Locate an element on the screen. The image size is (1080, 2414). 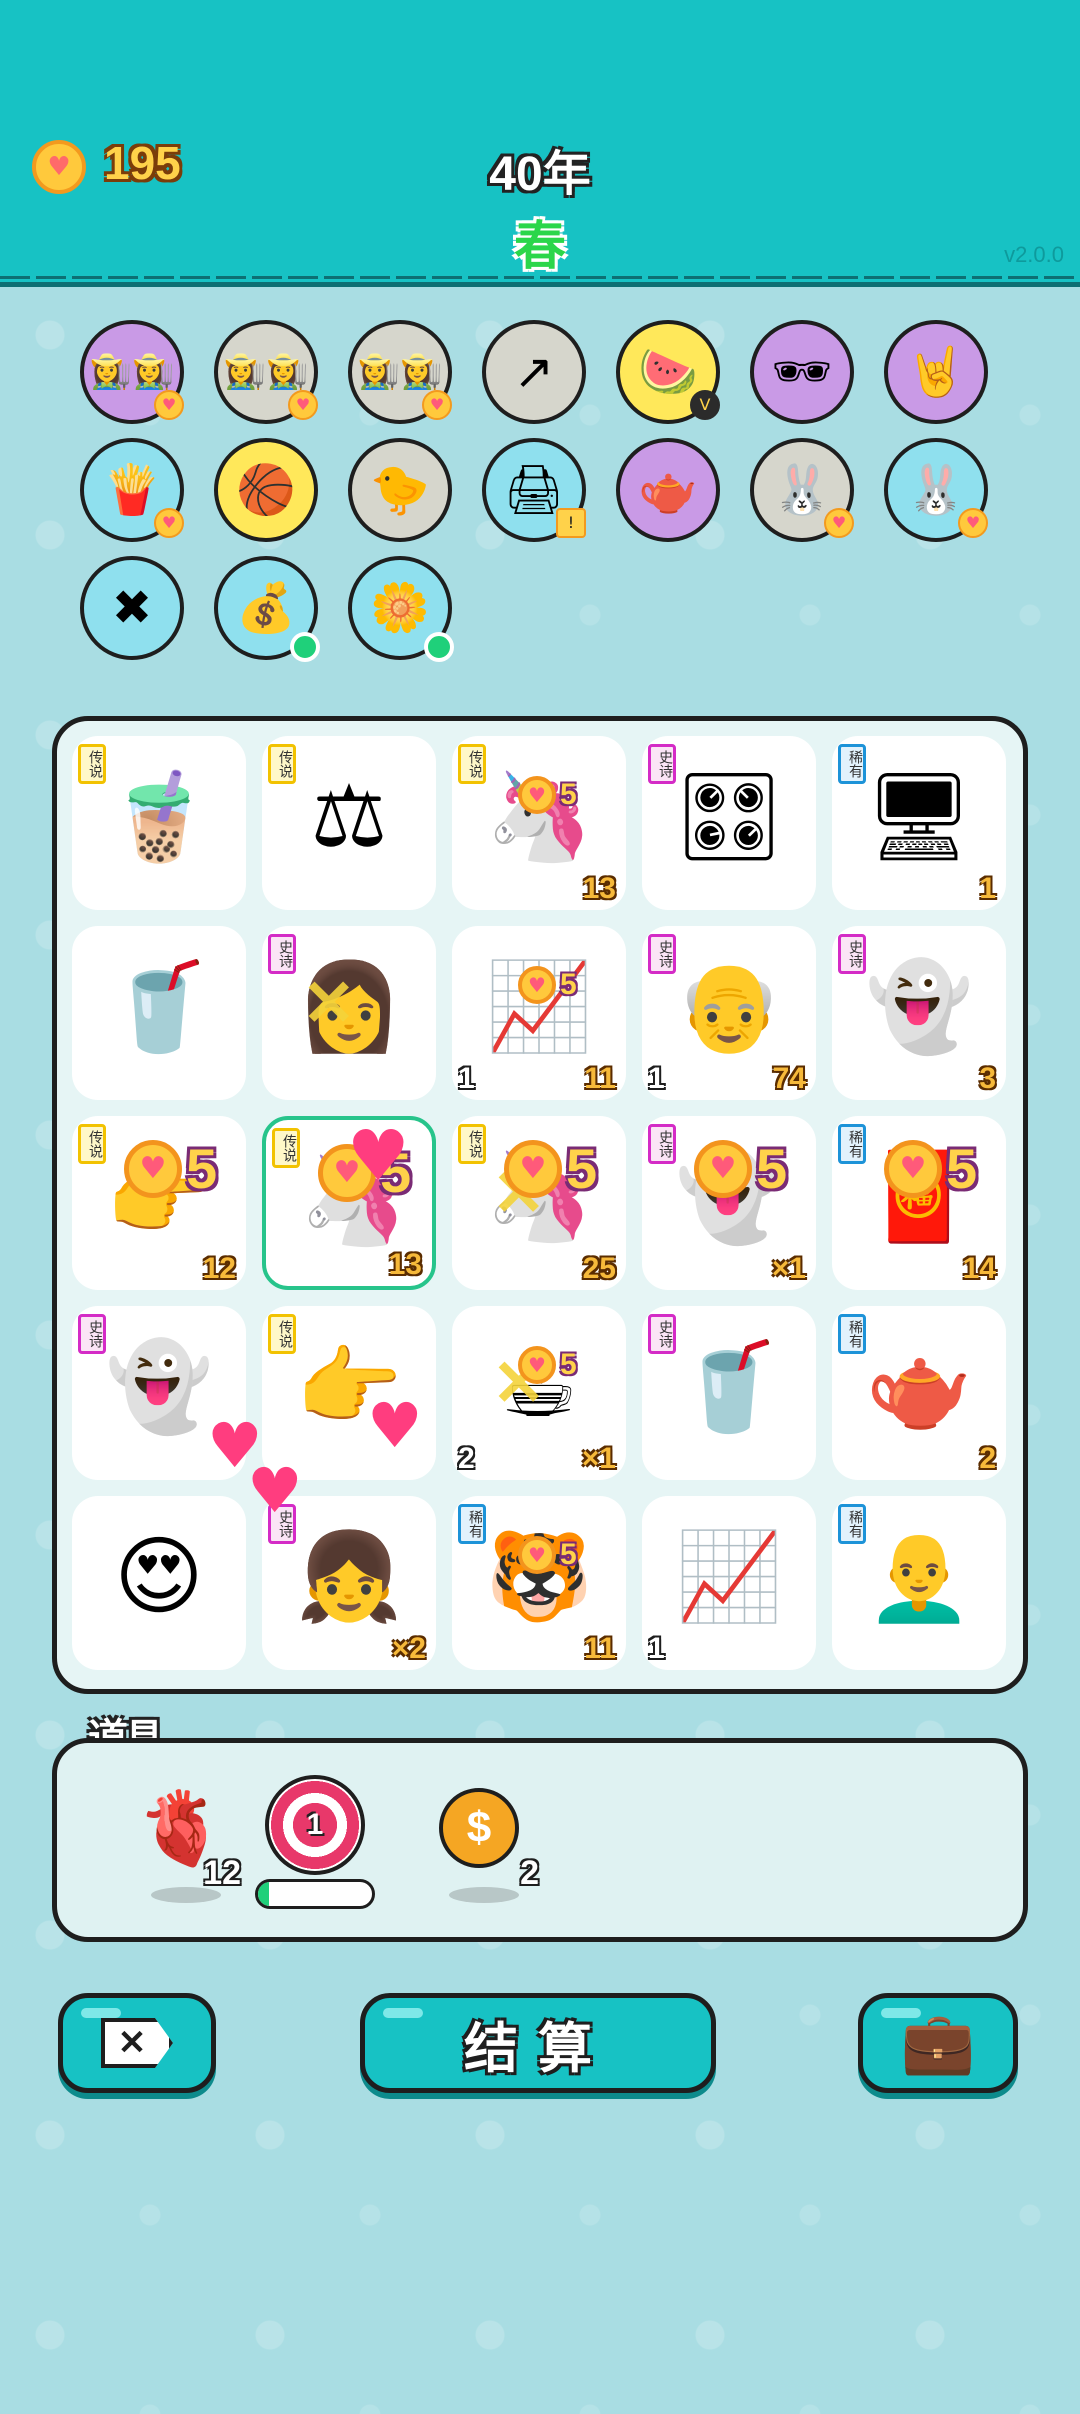
item-value: 25 is located at coordinates (599, 1268).